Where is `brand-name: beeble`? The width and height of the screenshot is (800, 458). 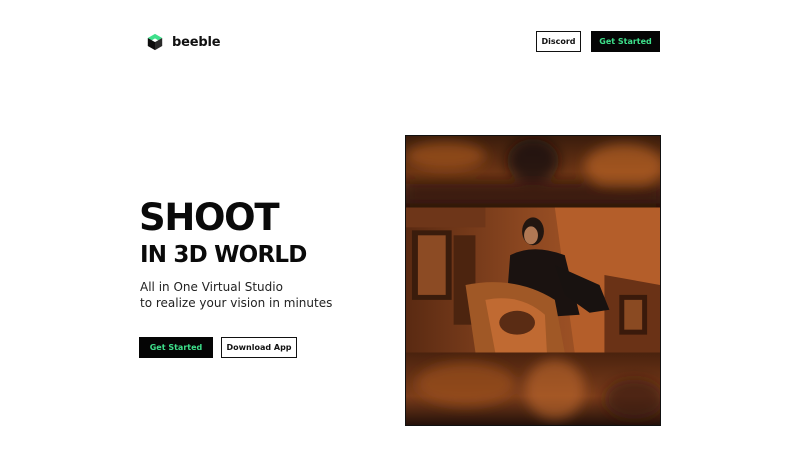
brand-name: beeble is located at coordinates (196, 42).